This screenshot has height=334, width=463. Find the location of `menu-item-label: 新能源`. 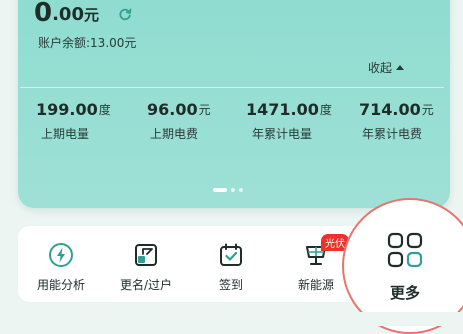

menu-item-label: 新能源 is located at coordinates (315, 285).